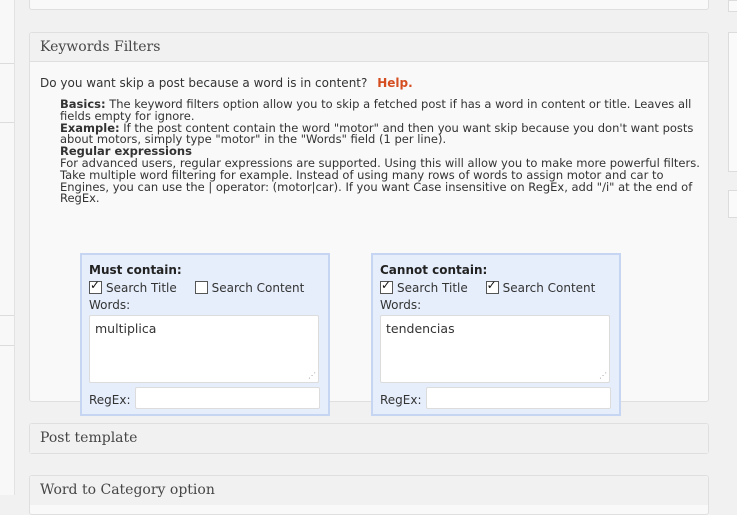 Image resolution: width=737 pixels, height=515 pixels. What do you see at coordinates (394, 83) in the screenshot?
I see `help-link: Help.` at bounding box center [394, 83].